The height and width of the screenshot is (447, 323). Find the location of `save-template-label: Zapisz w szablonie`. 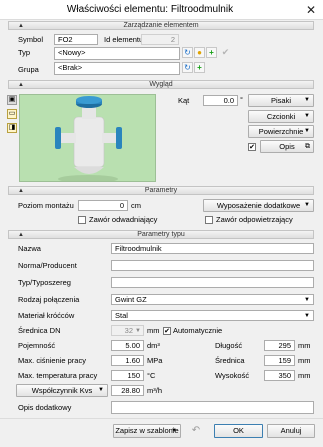

save-template-label: Zapisz w szablonie is located at coordinates (147, 430).